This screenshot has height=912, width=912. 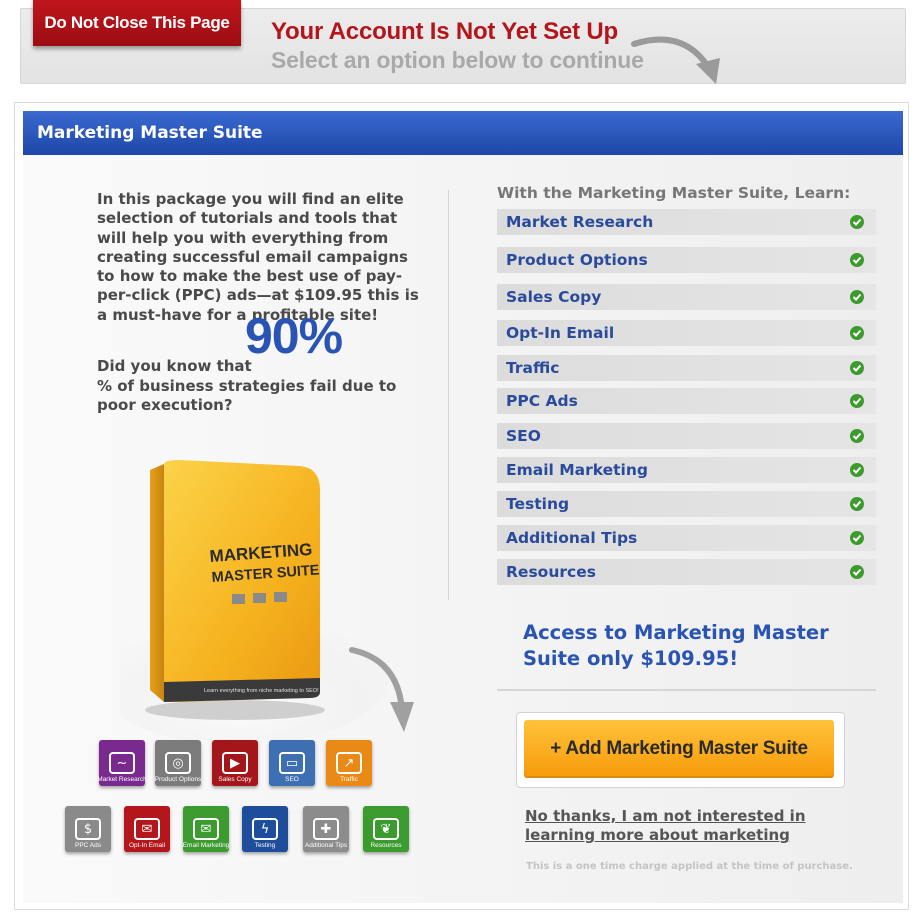 I want to click on list-item: Email Marketing, so click(x=686, y=470).